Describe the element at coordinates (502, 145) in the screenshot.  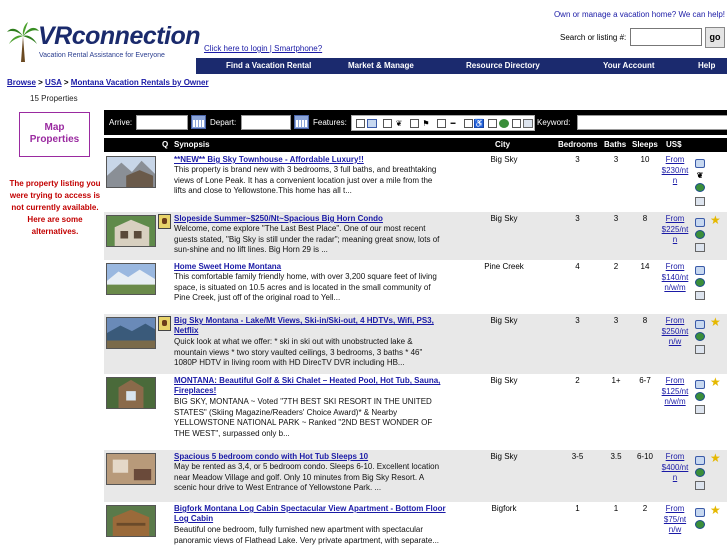
I see `col-city: City` at that location.